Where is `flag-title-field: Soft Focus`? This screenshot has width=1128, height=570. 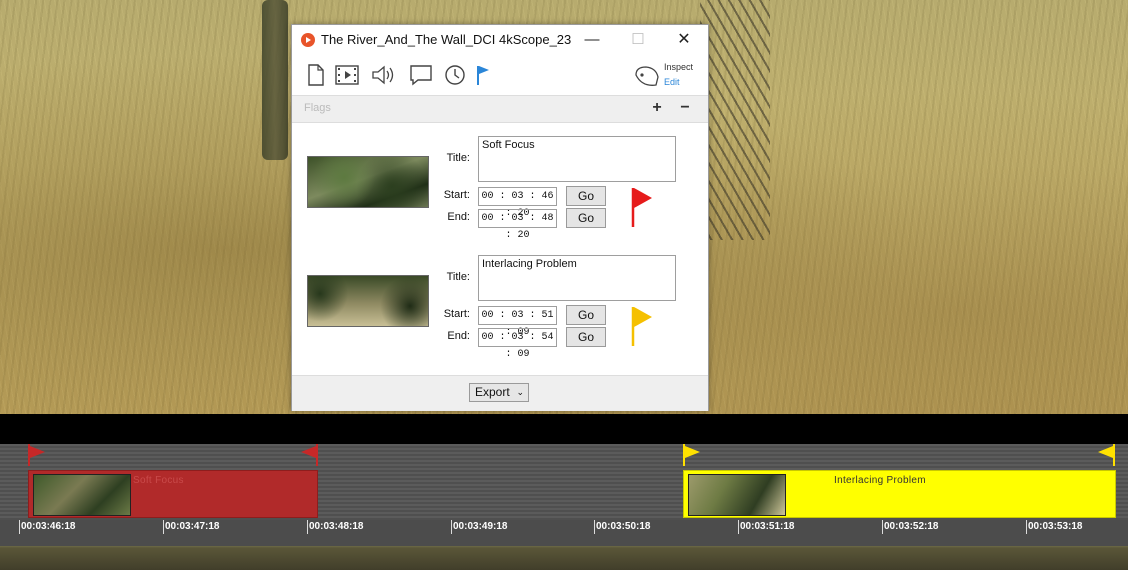 flag-title-field: Soft Focus is located at coordinates (577, 159).